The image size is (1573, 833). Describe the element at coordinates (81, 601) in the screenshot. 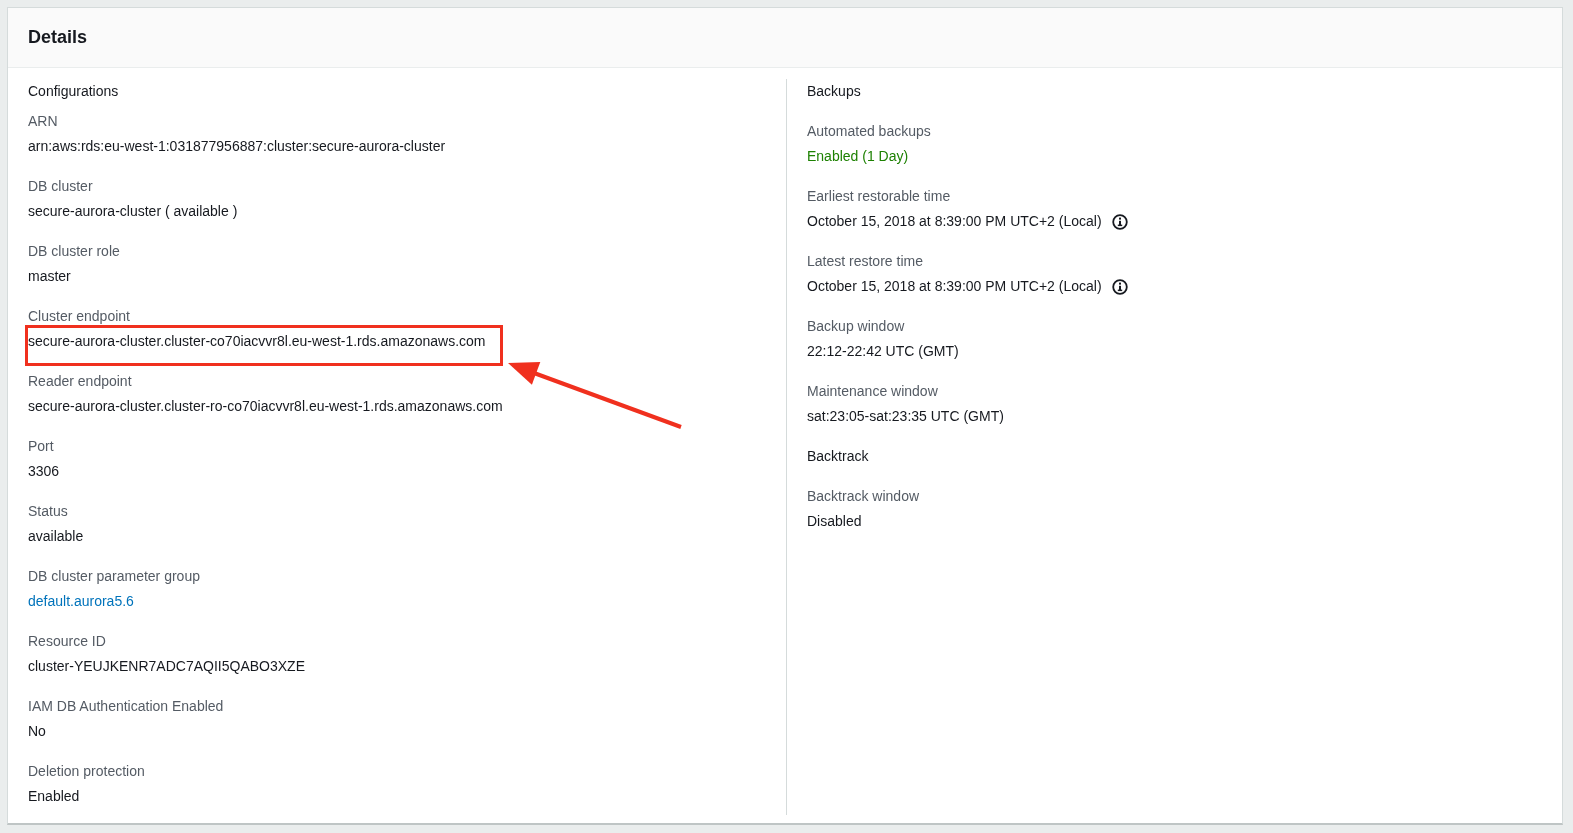

I see `parameter-group-link: default.aurora5.6` at that location.